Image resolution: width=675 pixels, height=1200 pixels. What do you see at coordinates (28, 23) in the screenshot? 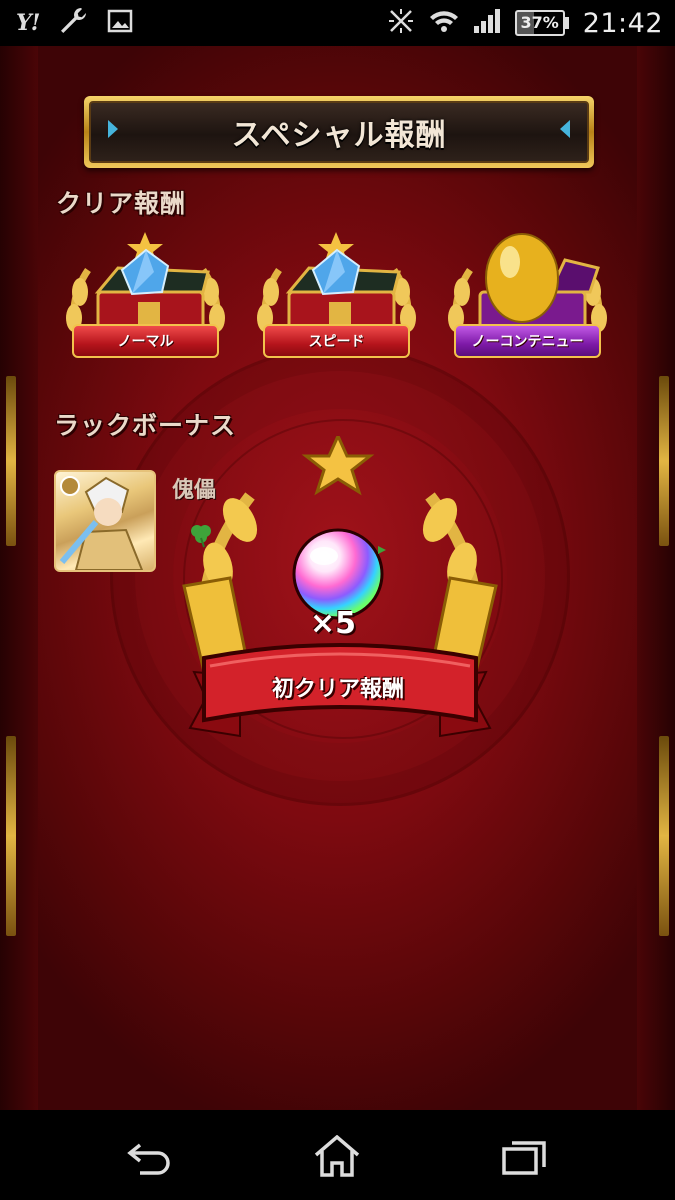
I see `yahoo-icon: Y!` at bounding box center [28, 23].